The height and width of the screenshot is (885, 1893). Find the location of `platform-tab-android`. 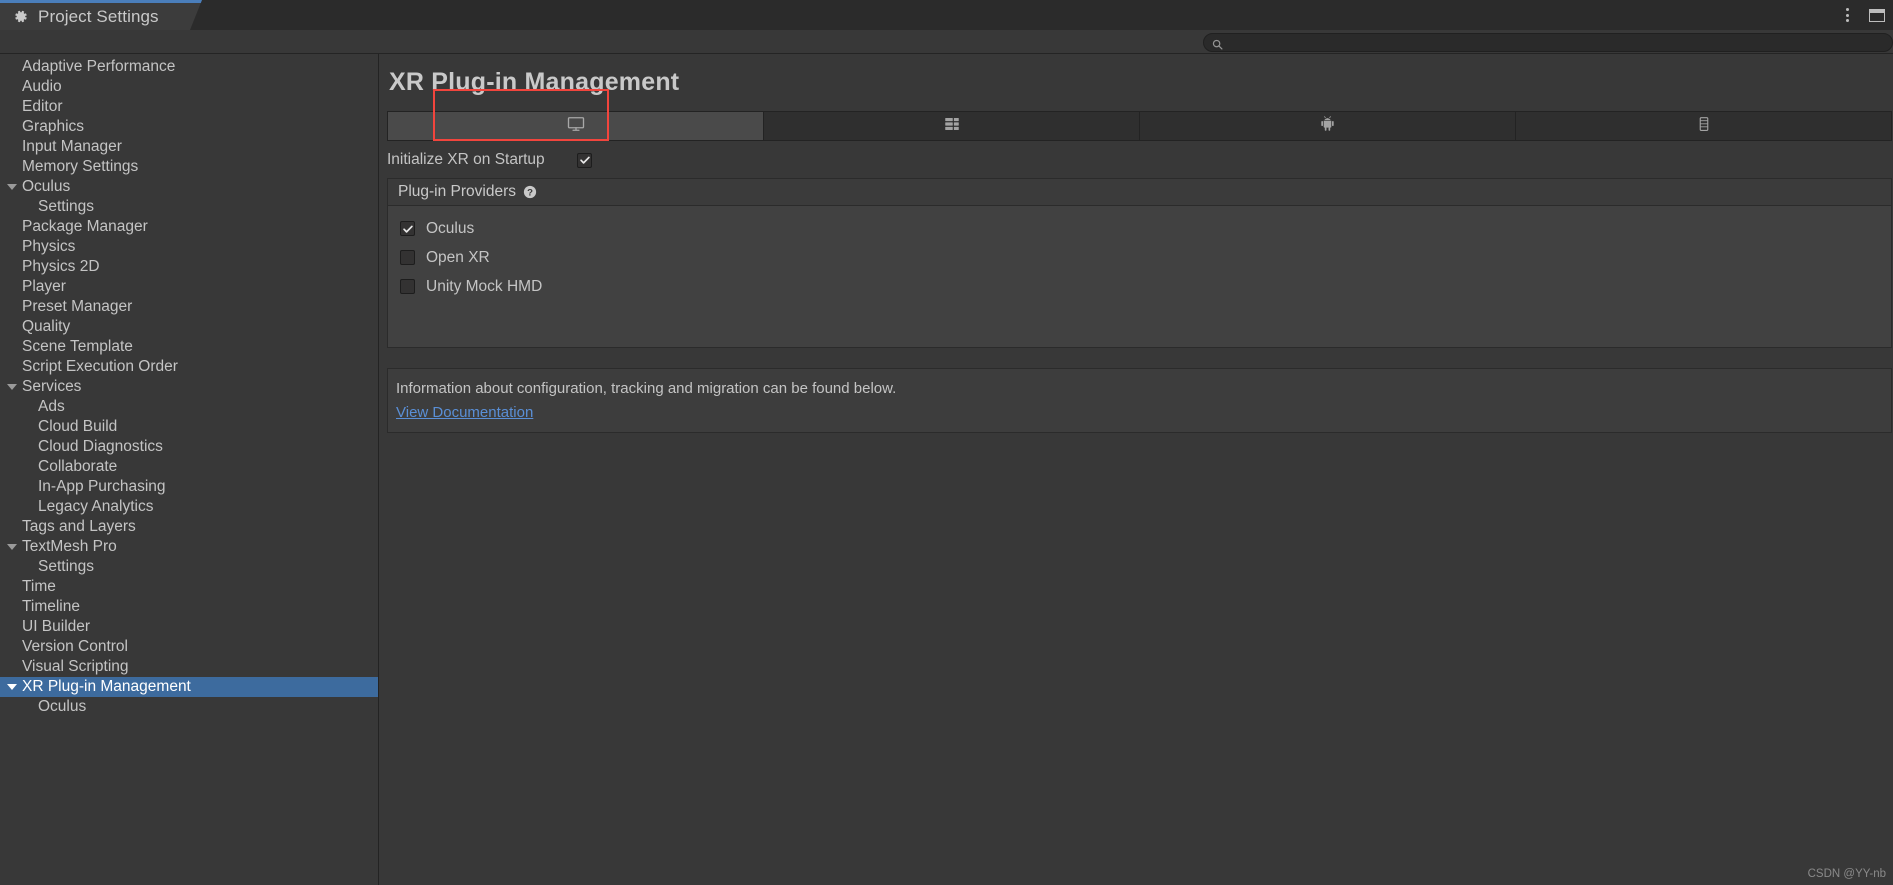

platform-tab-android is located at coordinates (1328, 126).